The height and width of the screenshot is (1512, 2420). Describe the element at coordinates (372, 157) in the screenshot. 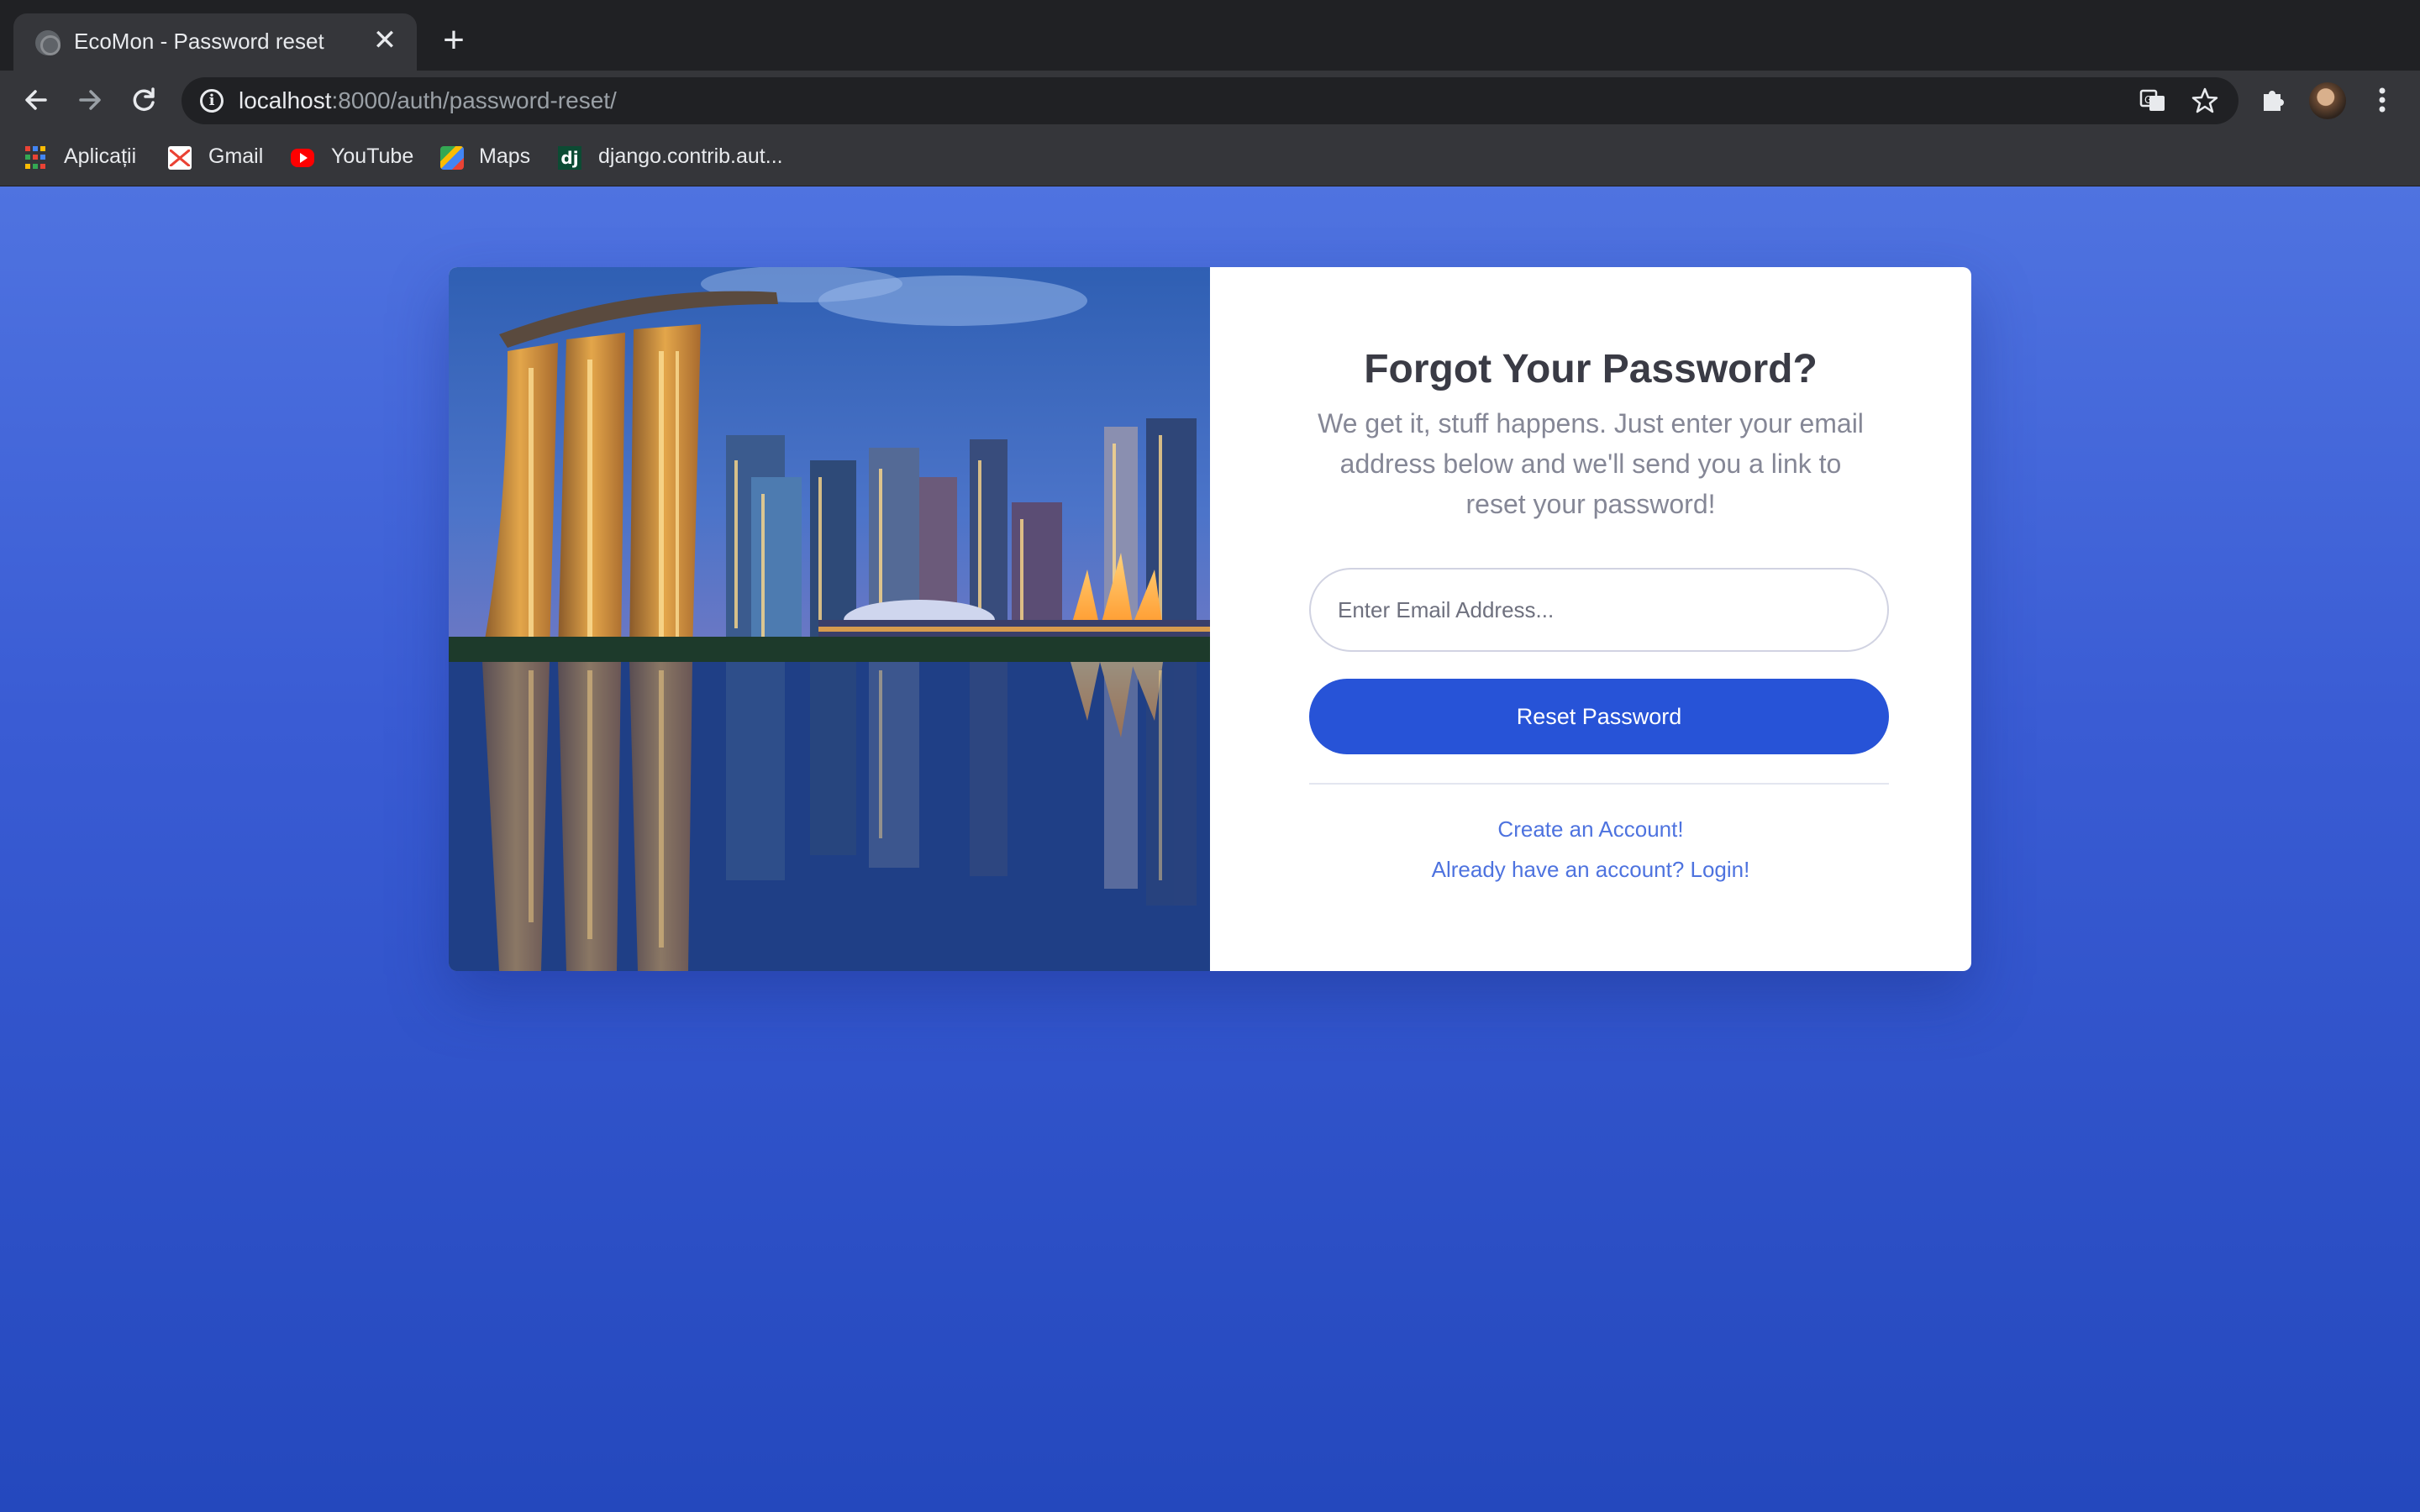

I see `bookmark-youtube: YouTube` at that location.